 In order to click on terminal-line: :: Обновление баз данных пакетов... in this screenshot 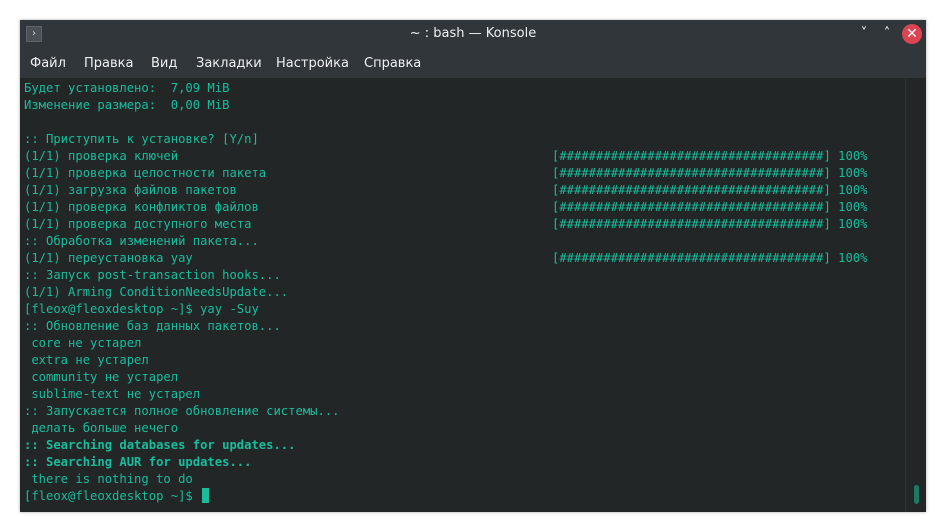, I will do `click(152, 326)`.